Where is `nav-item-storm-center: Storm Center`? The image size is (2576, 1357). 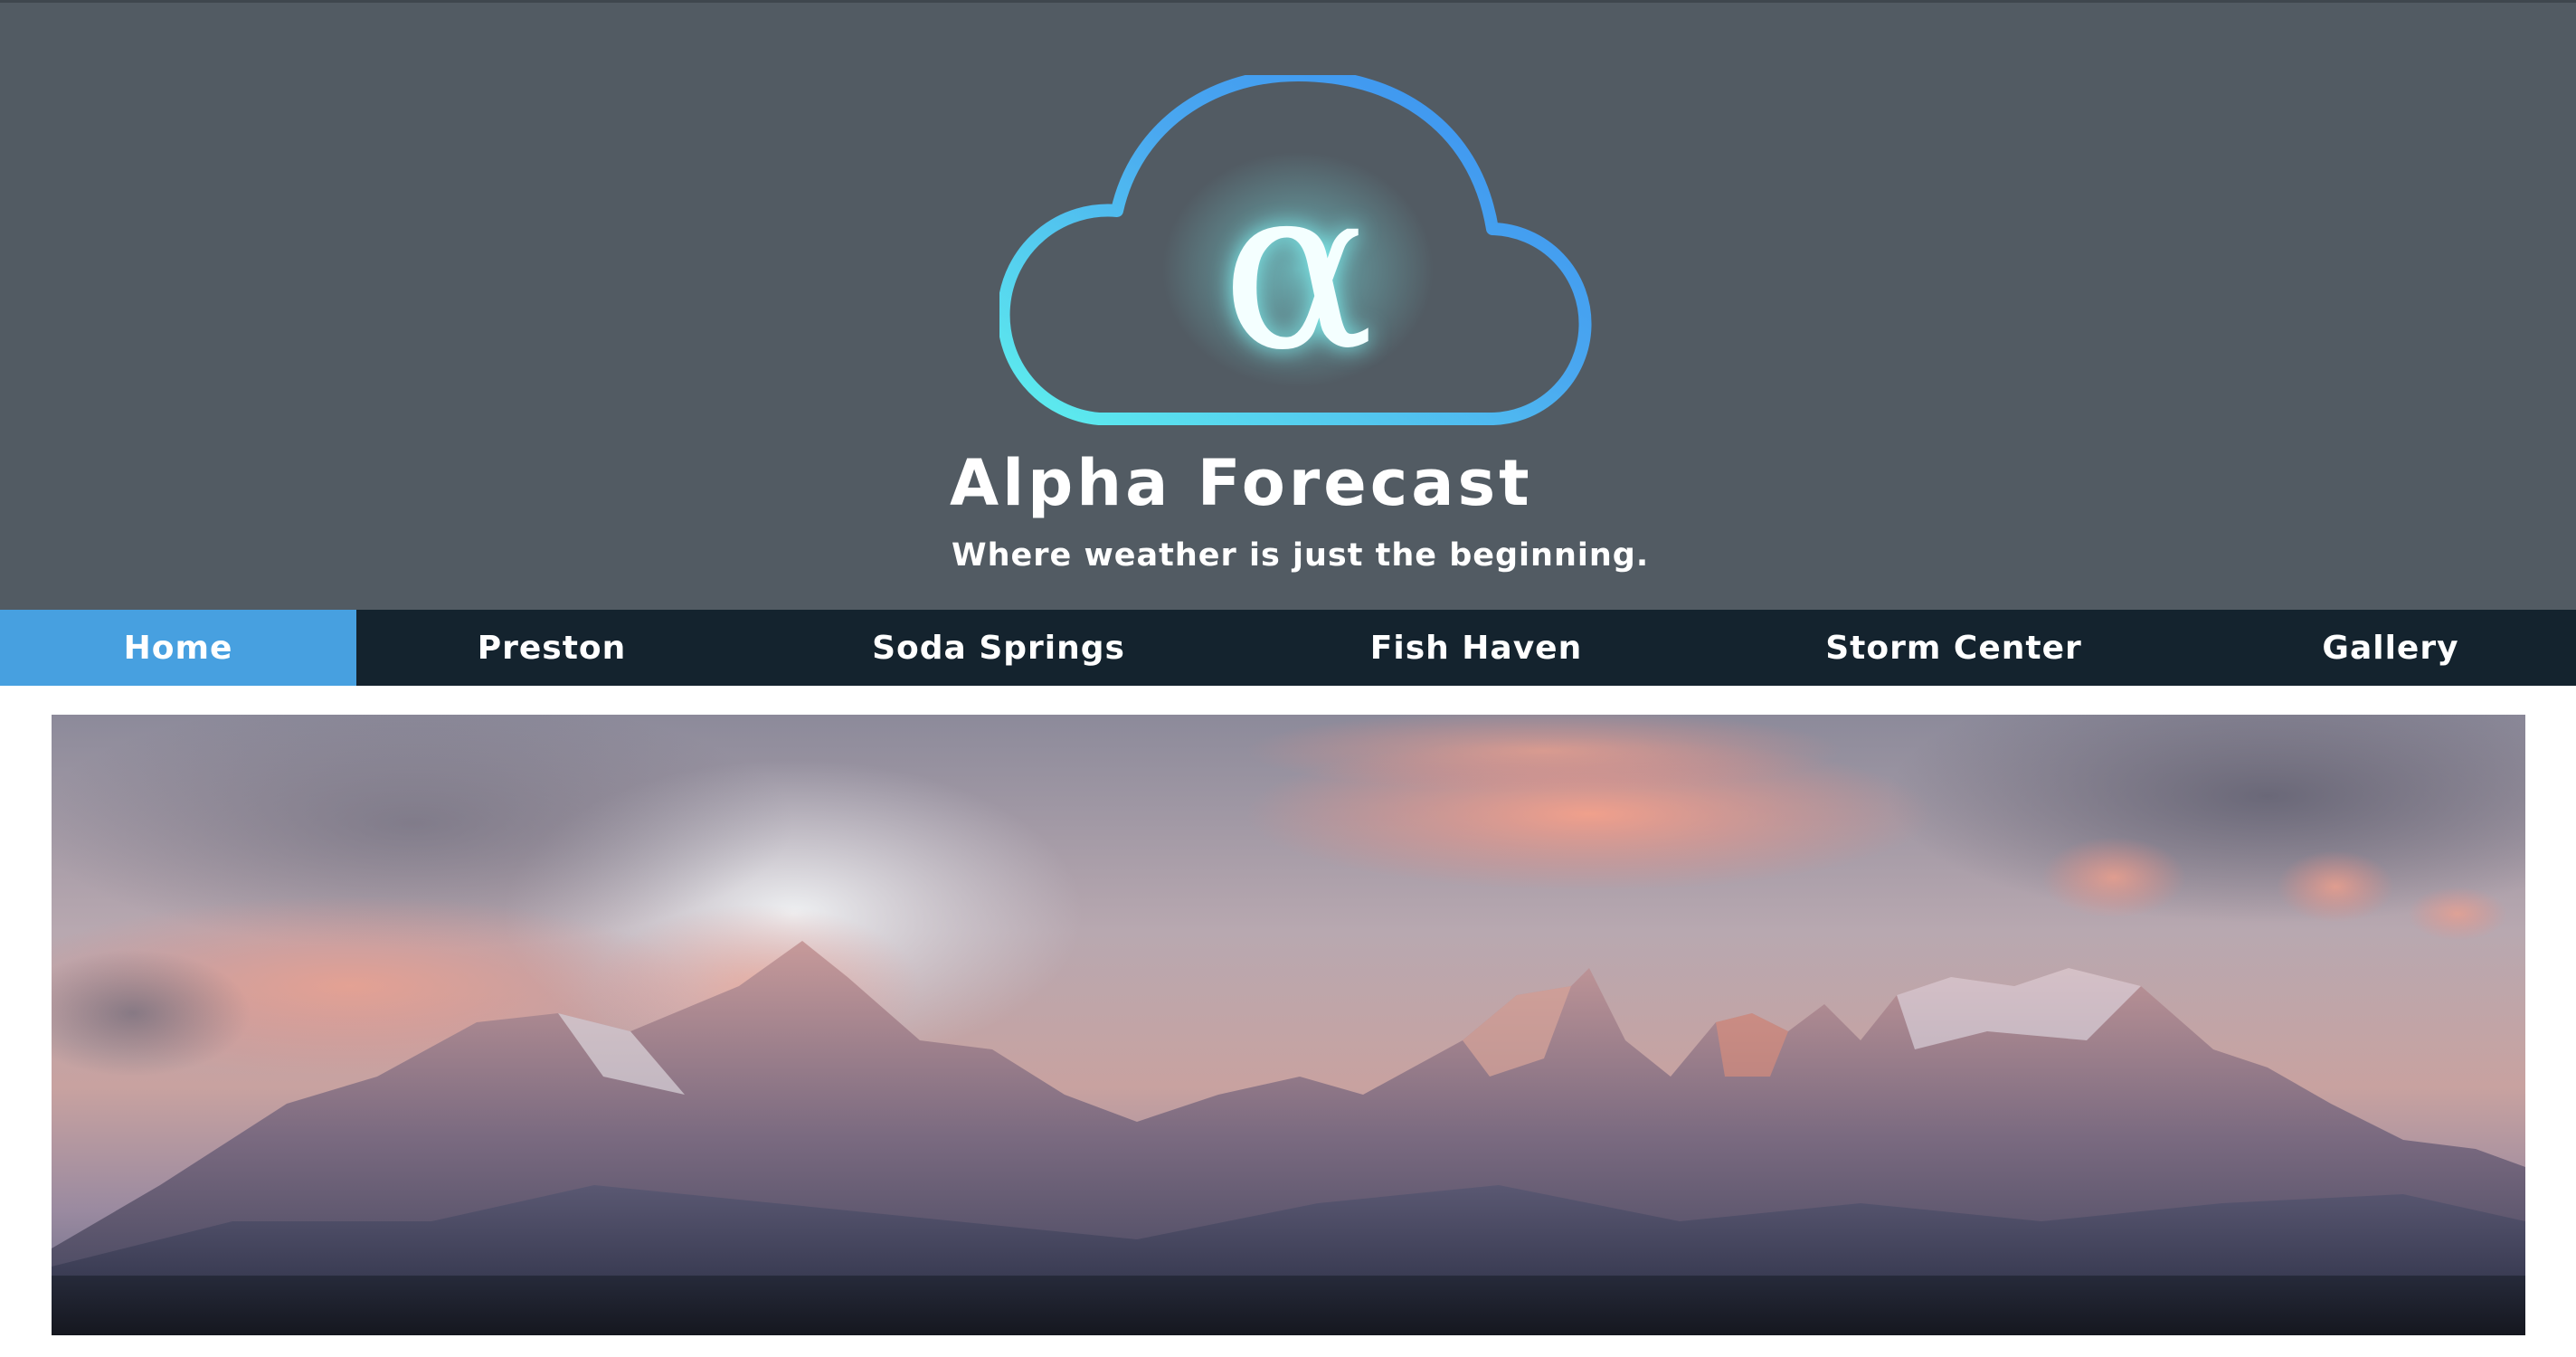 nav-item-storm-center: Storm Center is located at coordinates (1954, 648).